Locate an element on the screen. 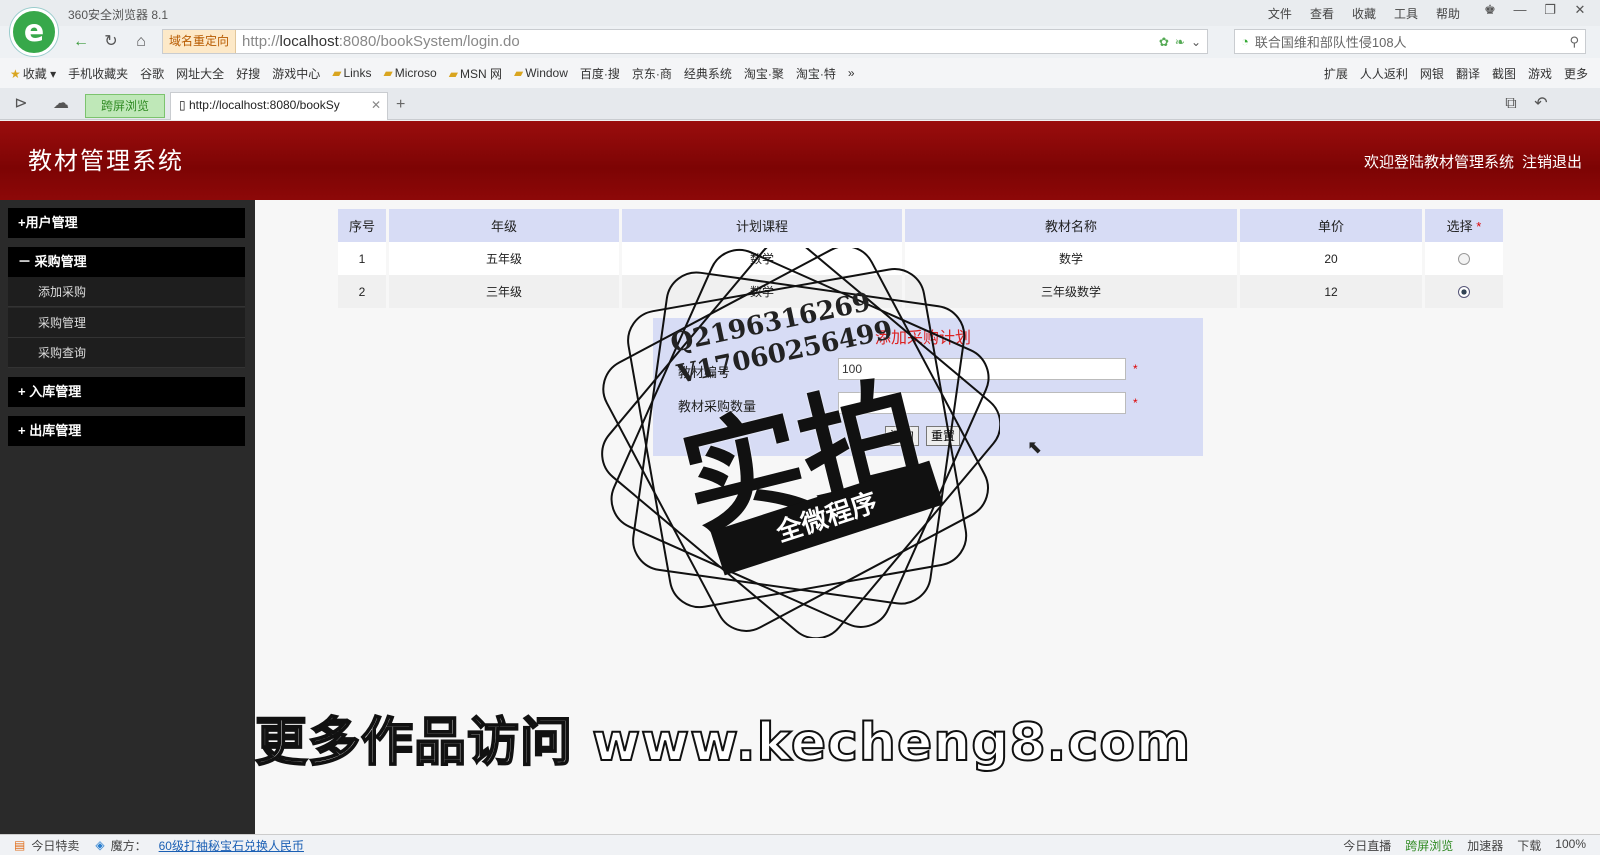 This screenshot has width=1600, height=855. bookmark-item: 淘宝·特 is located at coordinates (816, 73).